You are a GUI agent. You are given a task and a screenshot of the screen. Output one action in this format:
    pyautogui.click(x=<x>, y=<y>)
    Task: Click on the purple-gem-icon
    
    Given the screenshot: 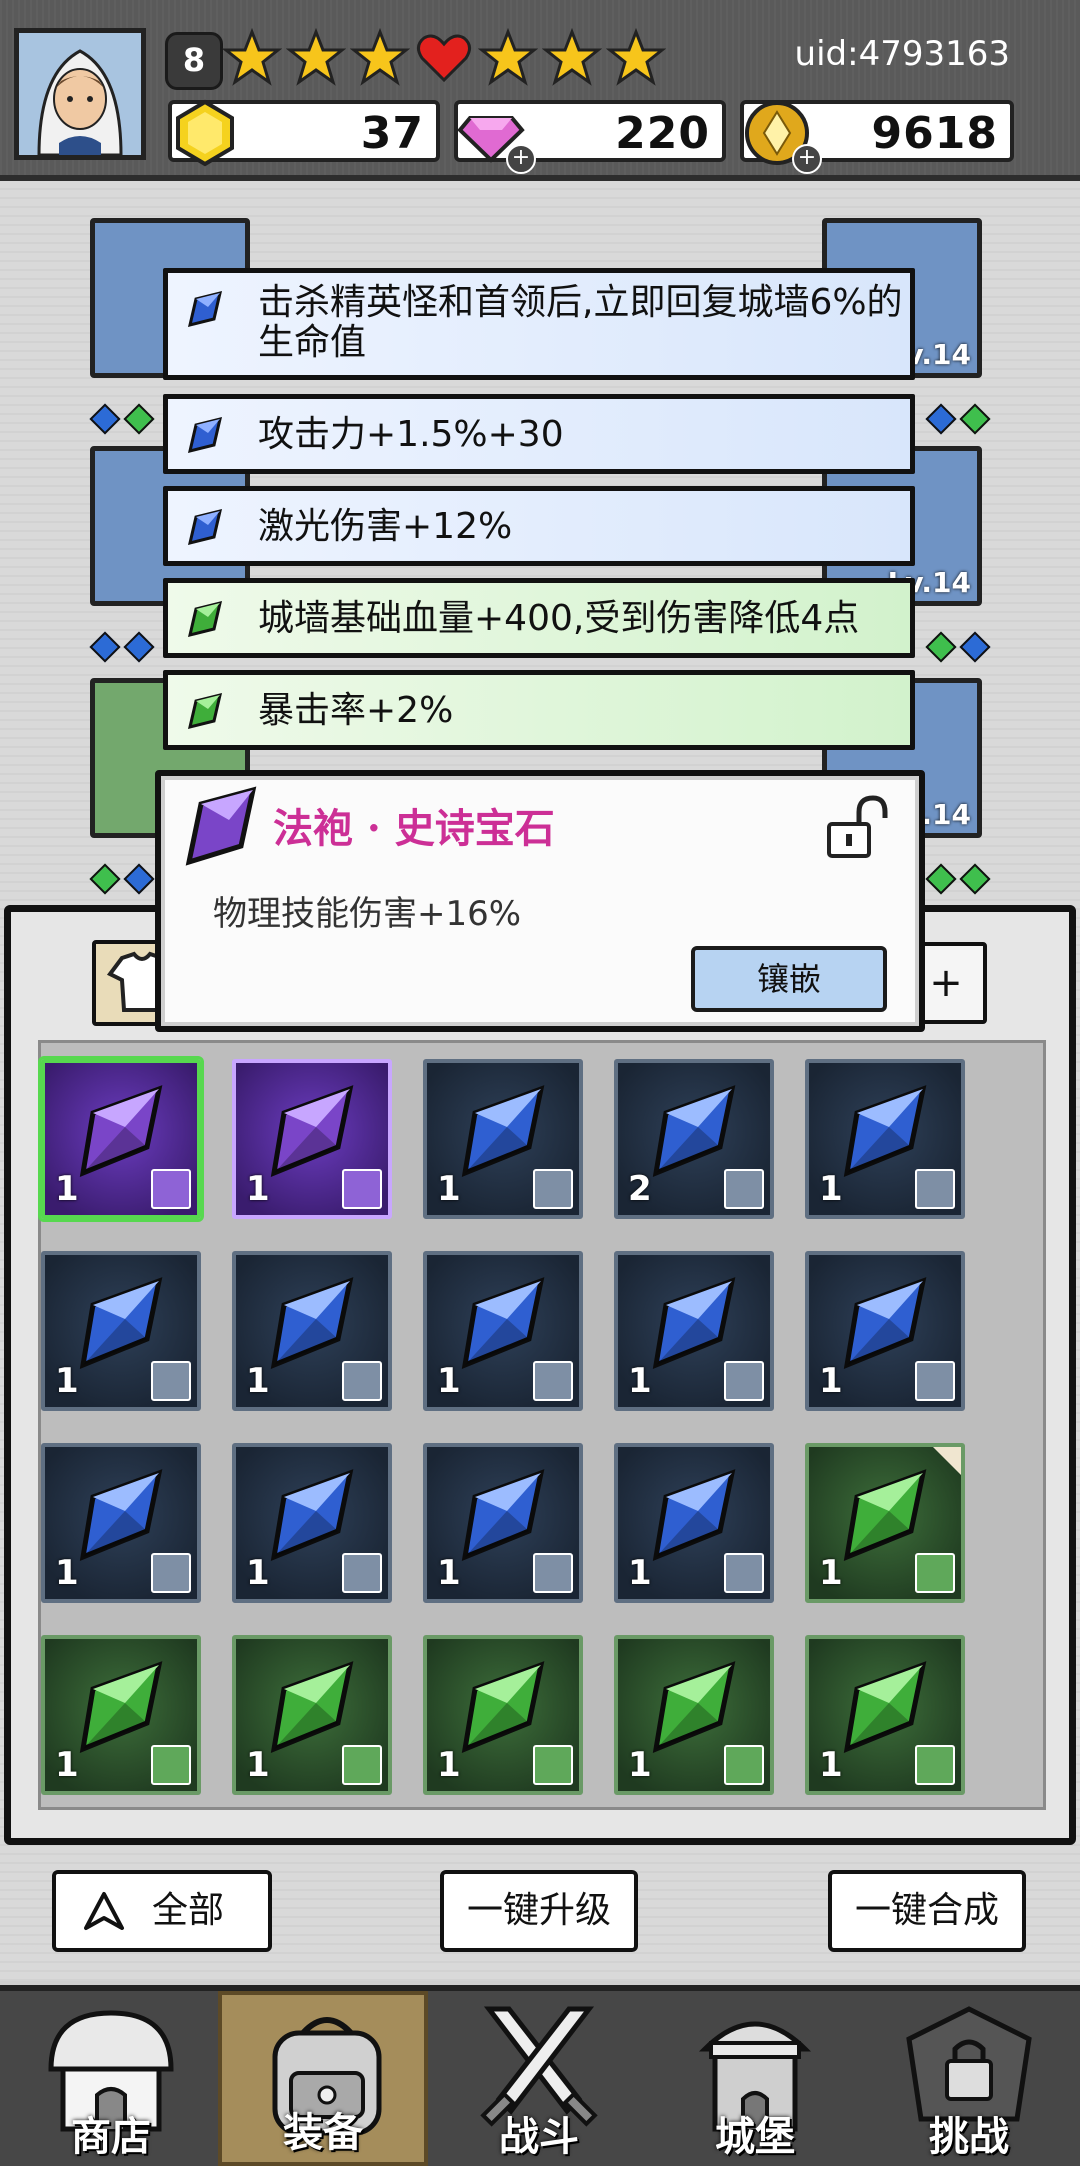 What is the action you would take?
    pyautogui.click(x=221, y=826)
    